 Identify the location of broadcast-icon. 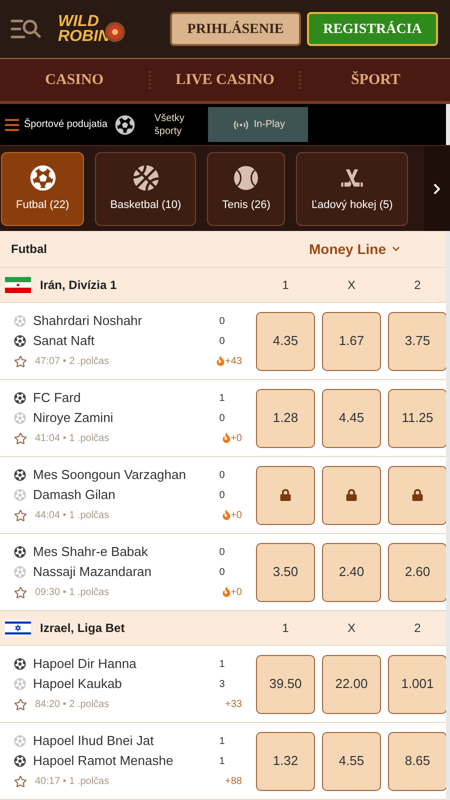
(241, 124).